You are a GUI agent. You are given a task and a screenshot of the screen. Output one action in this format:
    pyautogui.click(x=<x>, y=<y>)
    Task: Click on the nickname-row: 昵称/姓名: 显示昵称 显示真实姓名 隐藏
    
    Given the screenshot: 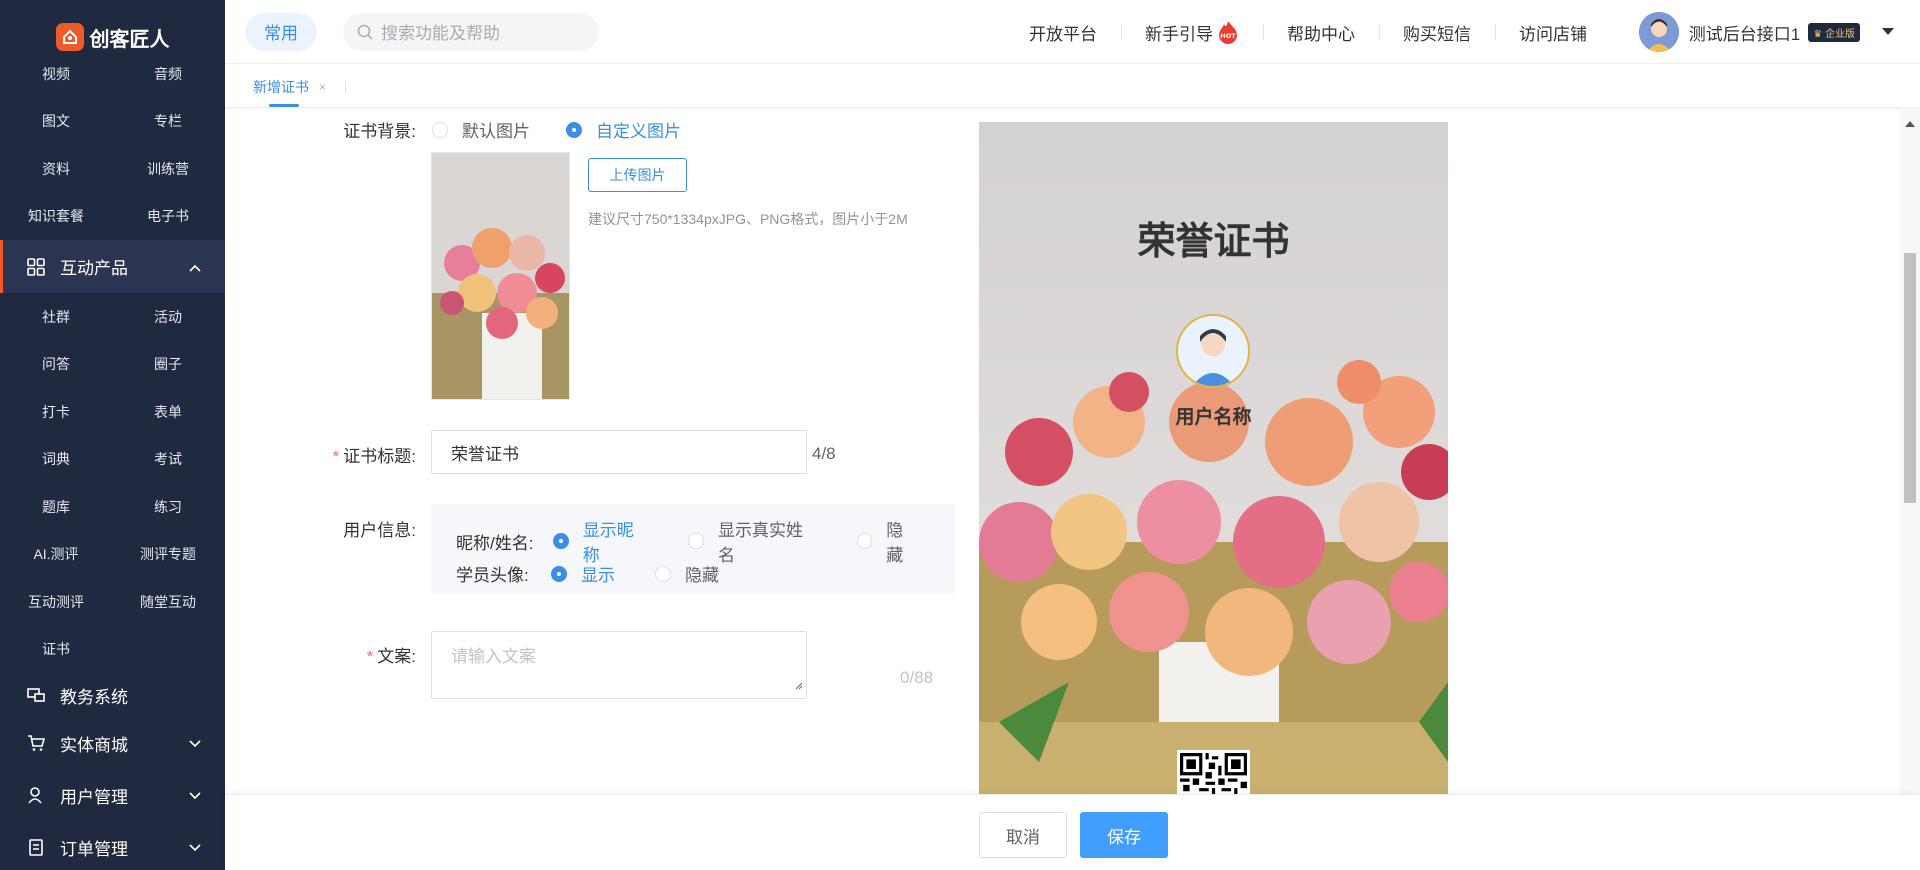 What is the action you would take?
    pyautogui.click(x=705, y=541)
    